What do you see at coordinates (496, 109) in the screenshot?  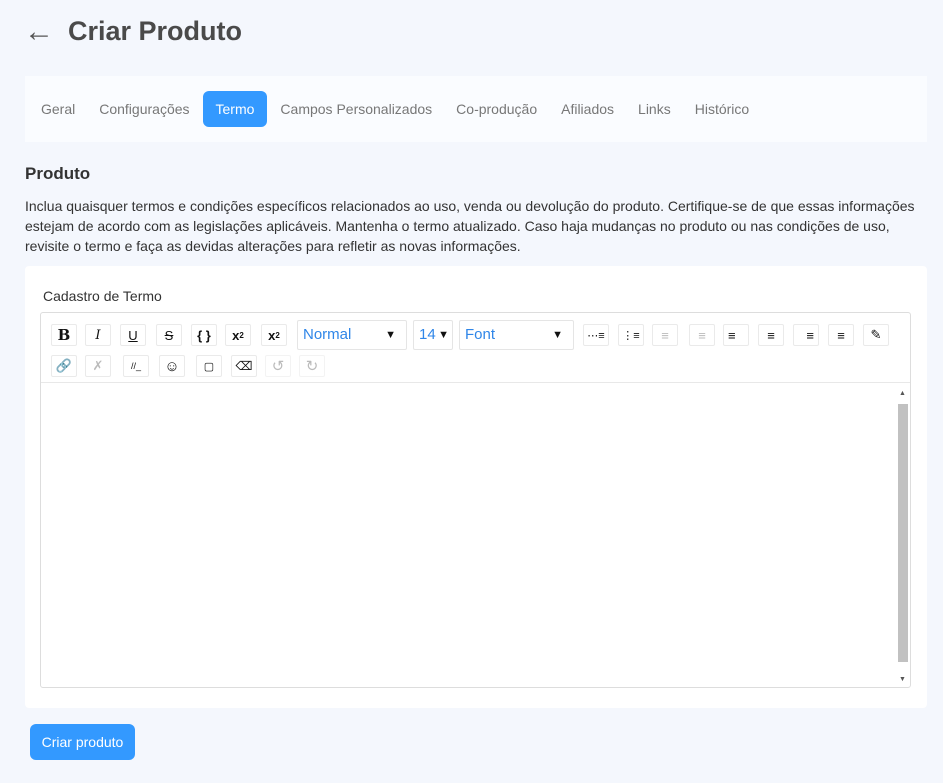 I see `tab-co-producao: Co-produção` at bounding box center [496, 109].